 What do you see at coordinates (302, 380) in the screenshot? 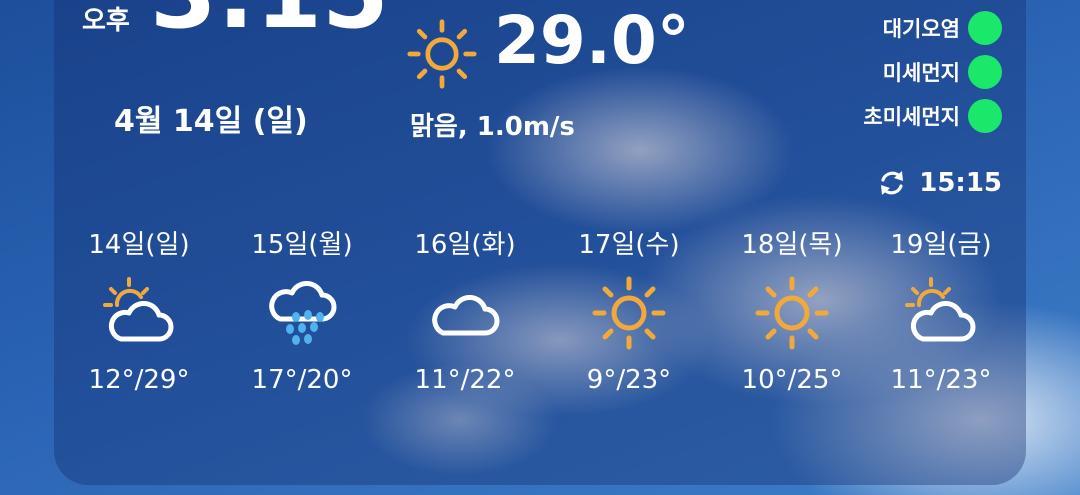
I see `forecast-temp: 17°/20°` at bounding box center [302, 380].